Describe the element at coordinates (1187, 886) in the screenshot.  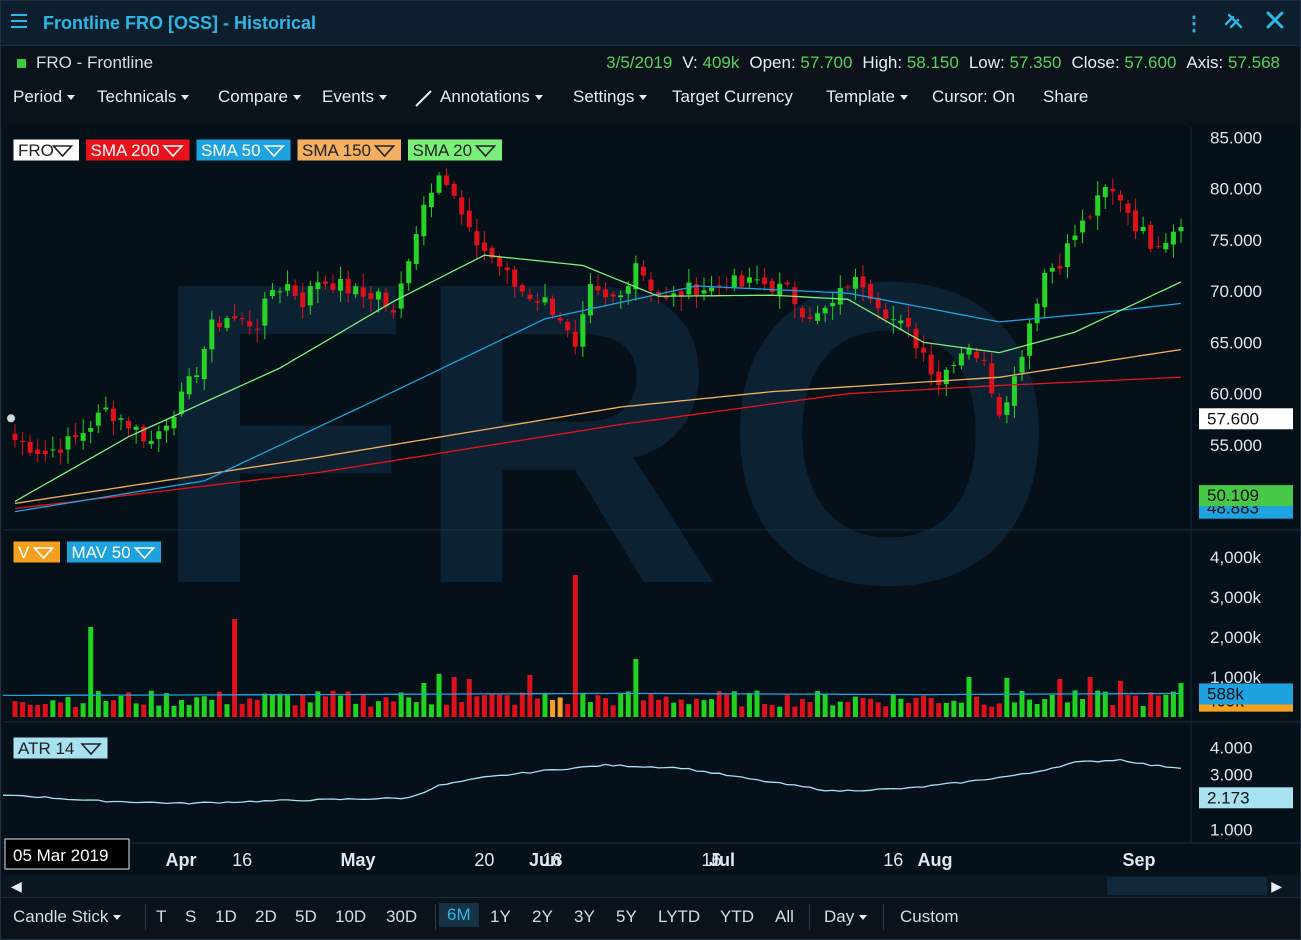
I see `scrollbar-thumb` at that location.